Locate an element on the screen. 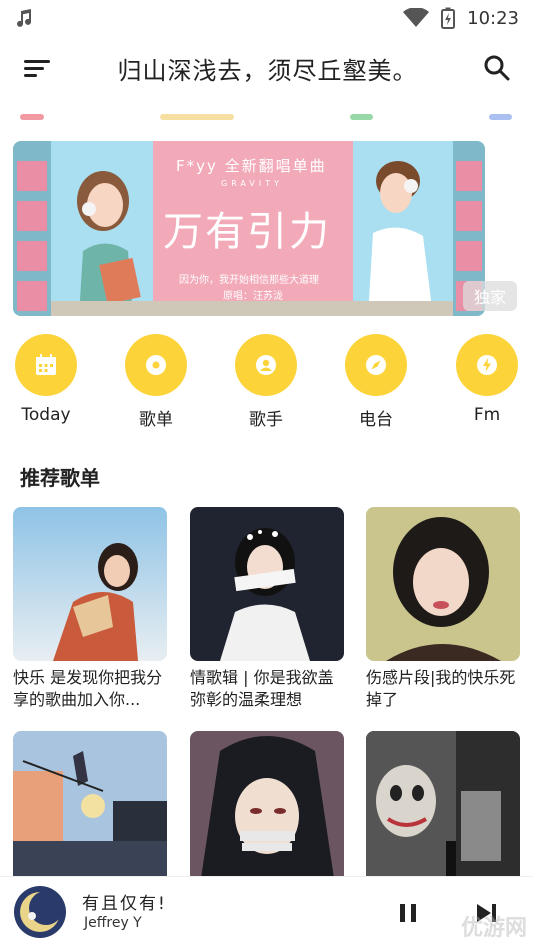 Image resolution: width=533 pixels, height=948 pixels. category-singer: 歌手 is located at coordinates (266, 382).